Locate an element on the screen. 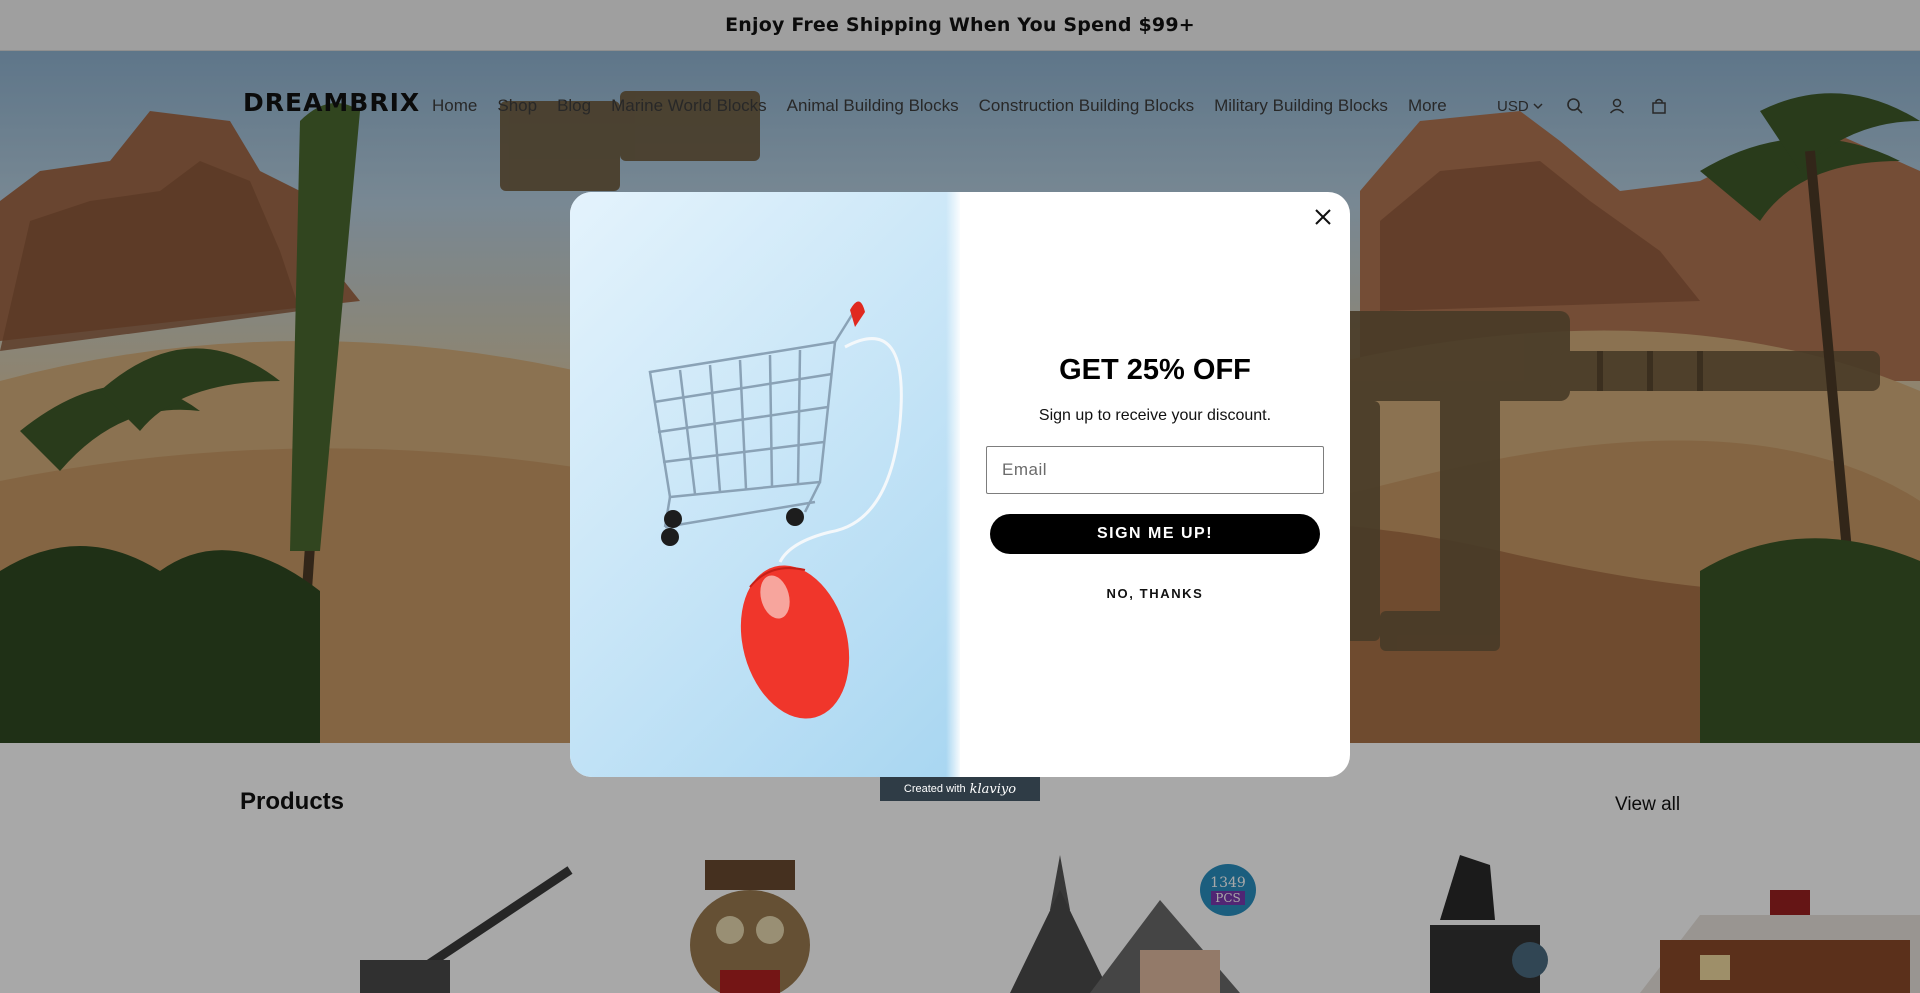 This screenshot has width=1920, height=993. klaviyo-badge: Created with klaviyo is located at coordinates (960, 789).